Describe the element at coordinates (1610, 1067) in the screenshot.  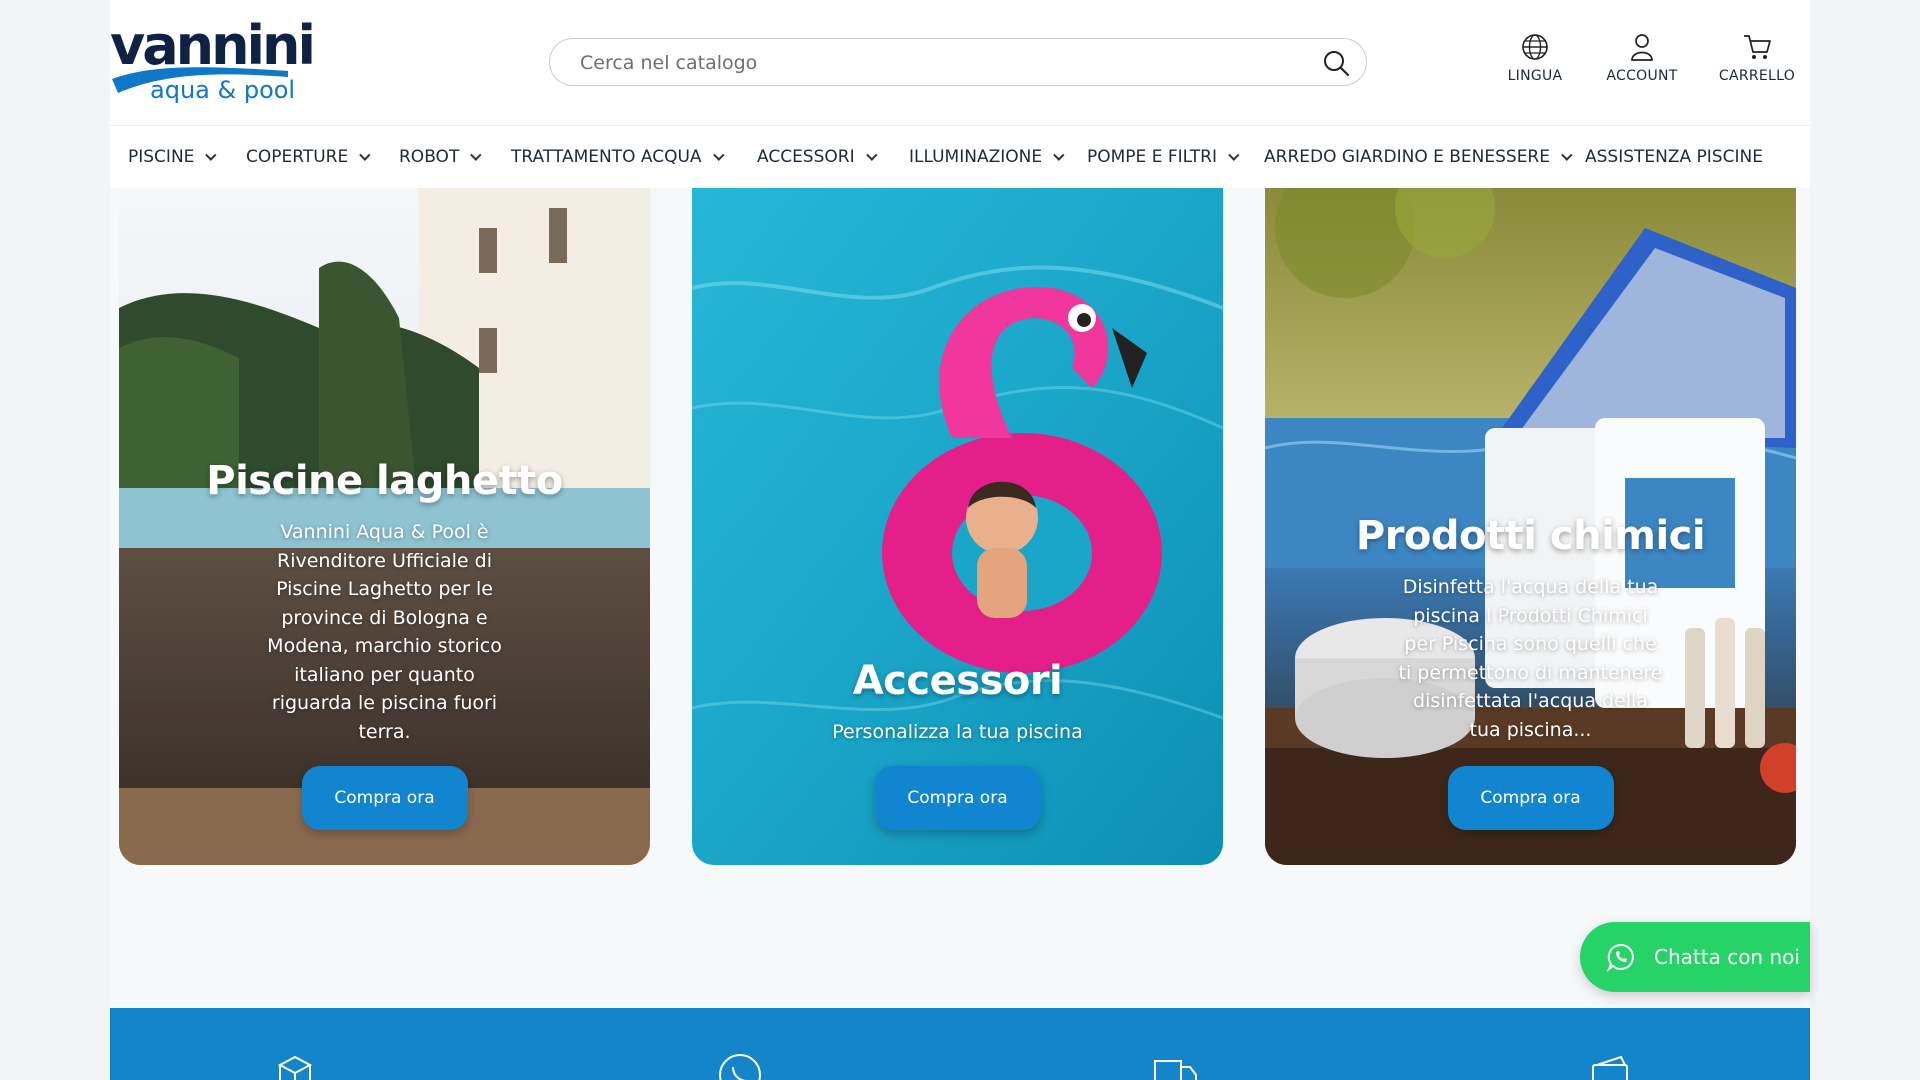
I see `wallet-icon` at that location.